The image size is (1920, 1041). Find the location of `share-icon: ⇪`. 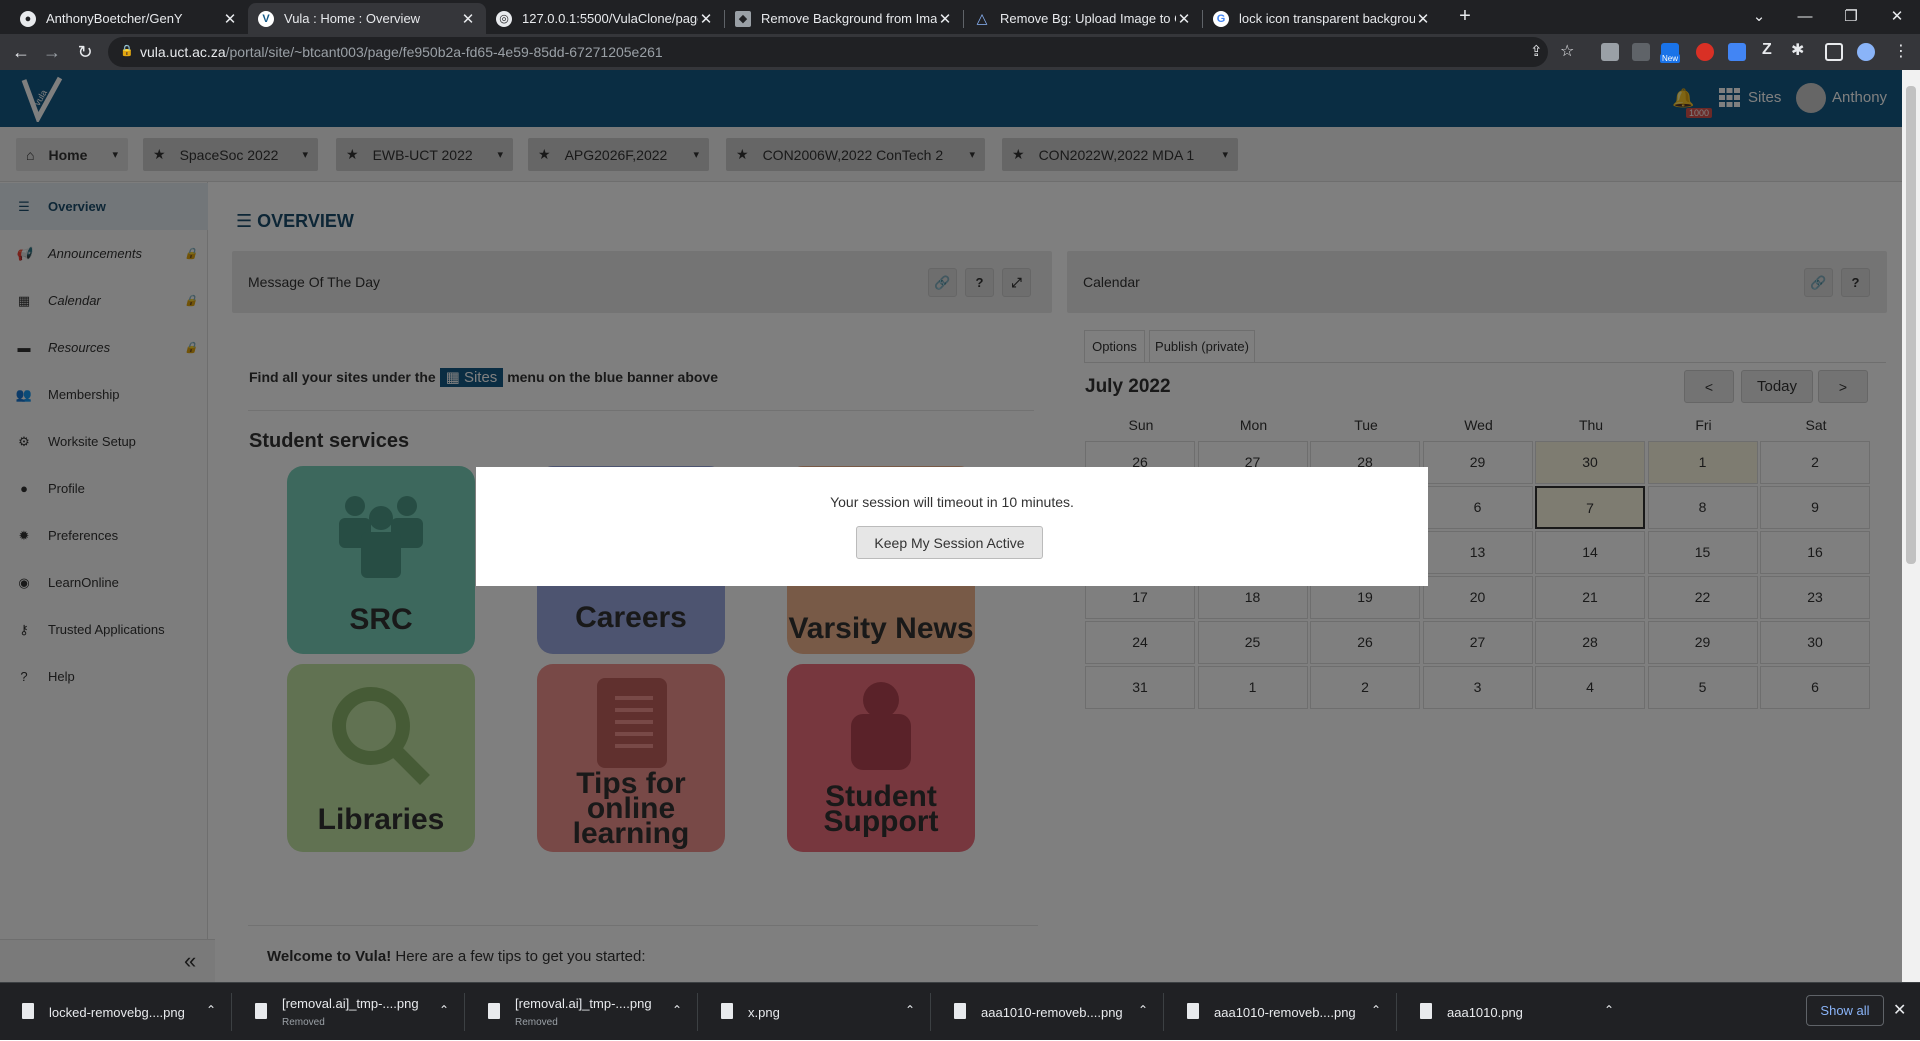

share-icon: ⇪ is located at coordinates (1536, 51).